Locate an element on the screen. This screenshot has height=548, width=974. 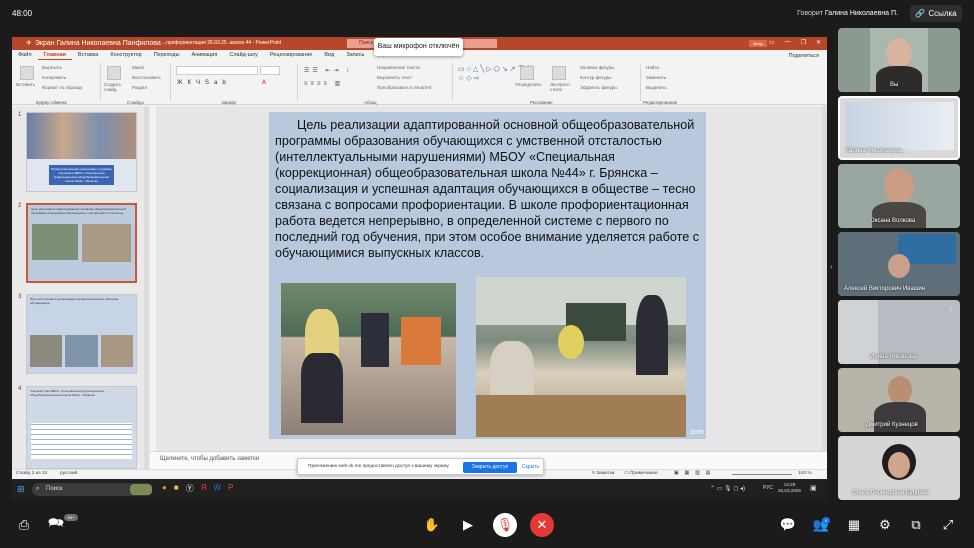
hide-notice-button: Скрыть is located at coordinates (530, 467).